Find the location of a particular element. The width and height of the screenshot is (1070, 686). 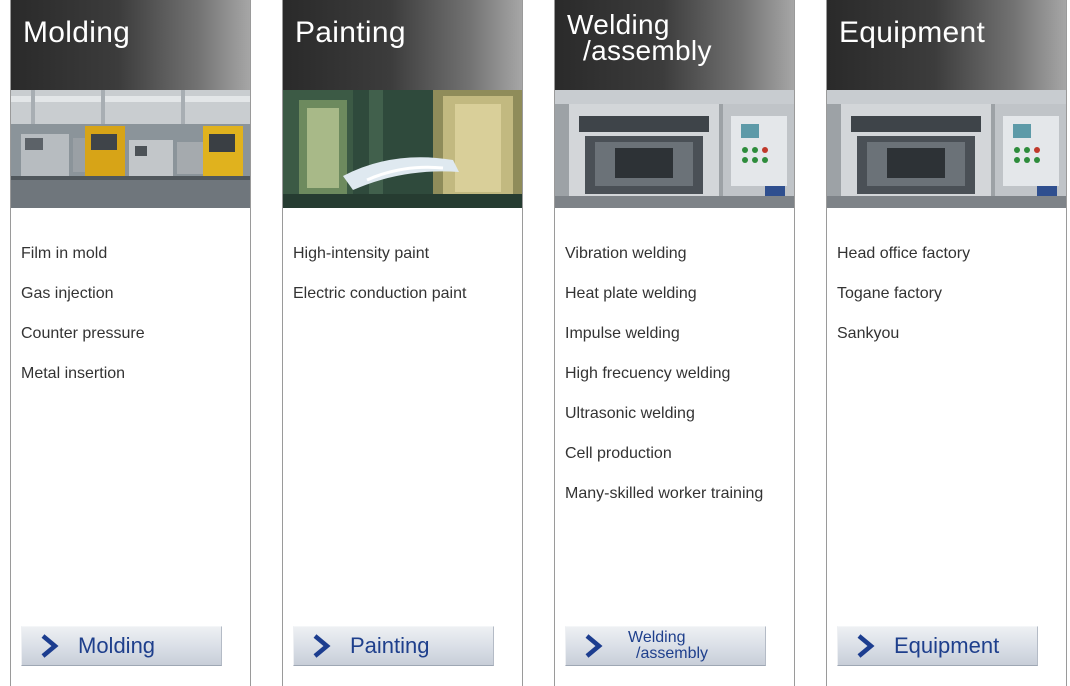

list-item: Ultrasonic welding is located at coordinates (630, 413).